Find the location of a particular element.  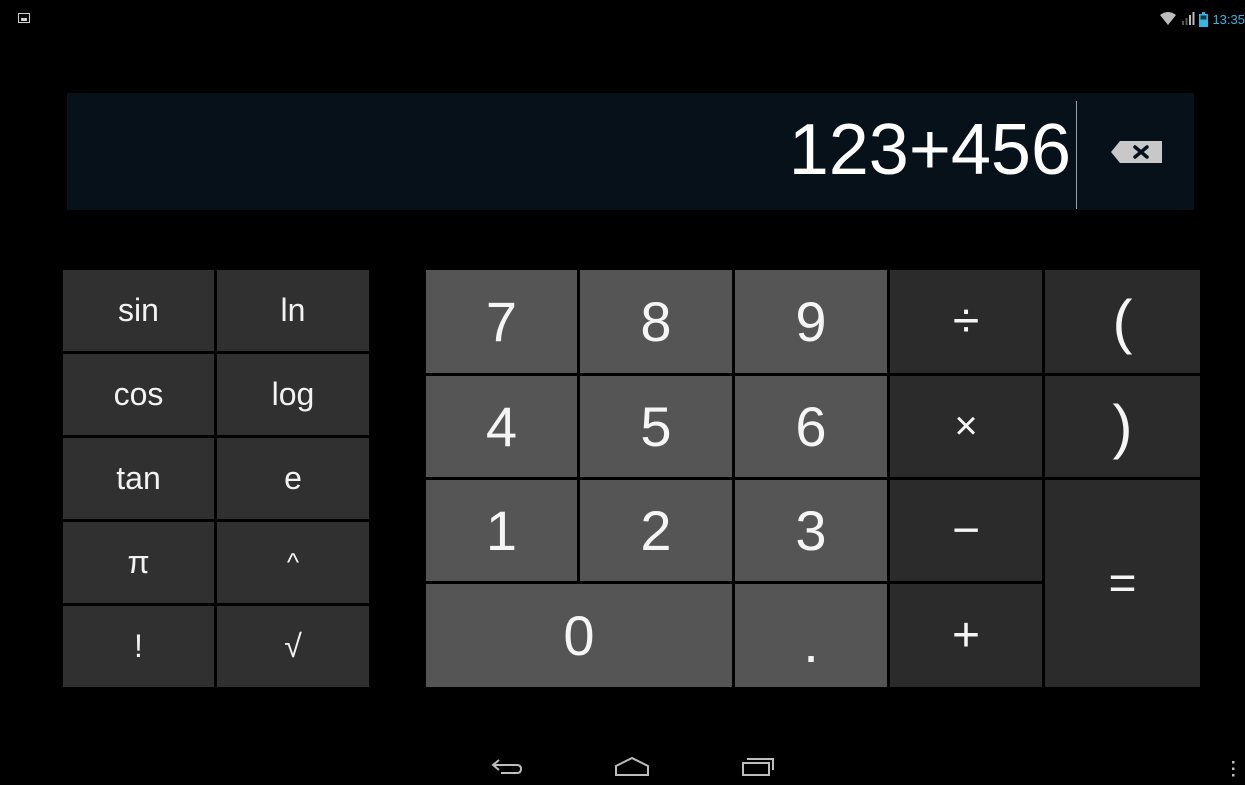

key-pi: π is located at coordinates (138, 562).